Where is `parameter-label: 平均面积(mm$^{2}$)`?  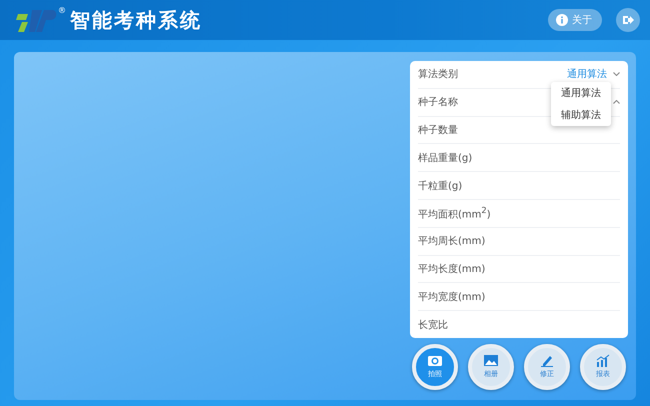 parameter-label: 平均面积(mm$^{2}$) is located at coordinates (455, 213).